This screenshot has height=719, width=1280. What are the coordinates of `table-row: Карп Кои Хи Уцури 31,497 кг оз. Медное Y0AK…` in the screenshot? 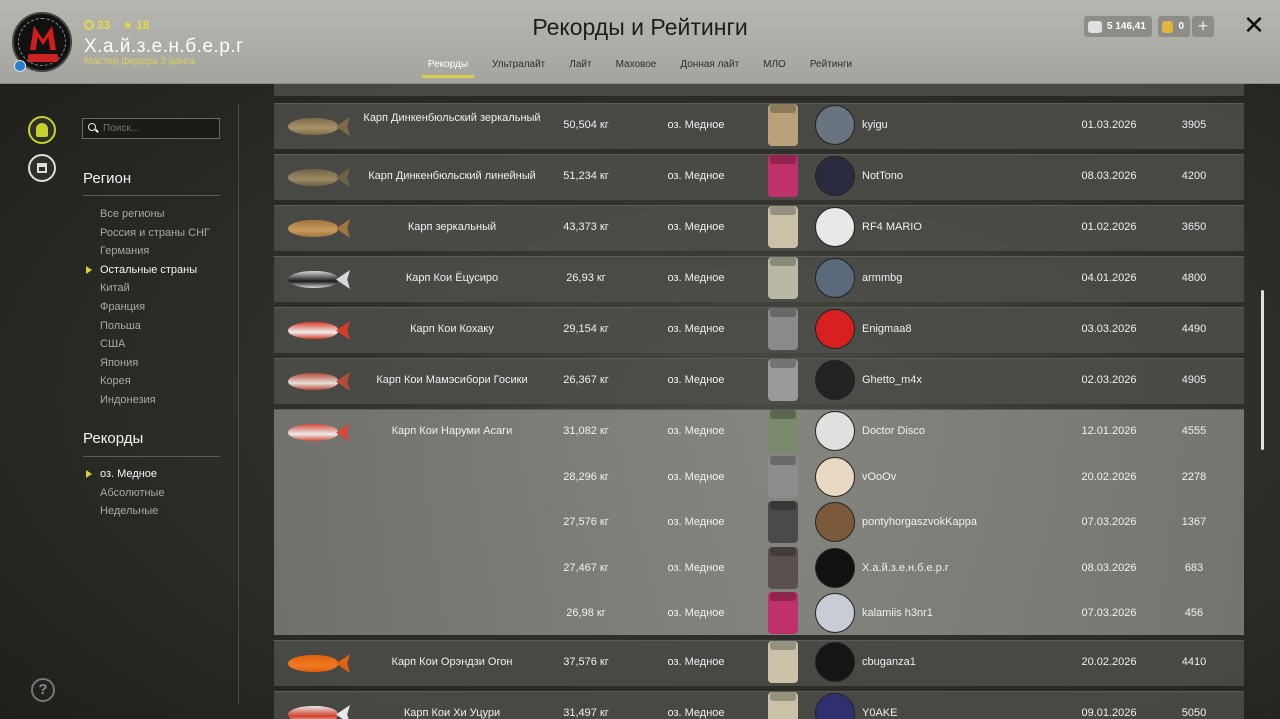 It's located at (759, 705).